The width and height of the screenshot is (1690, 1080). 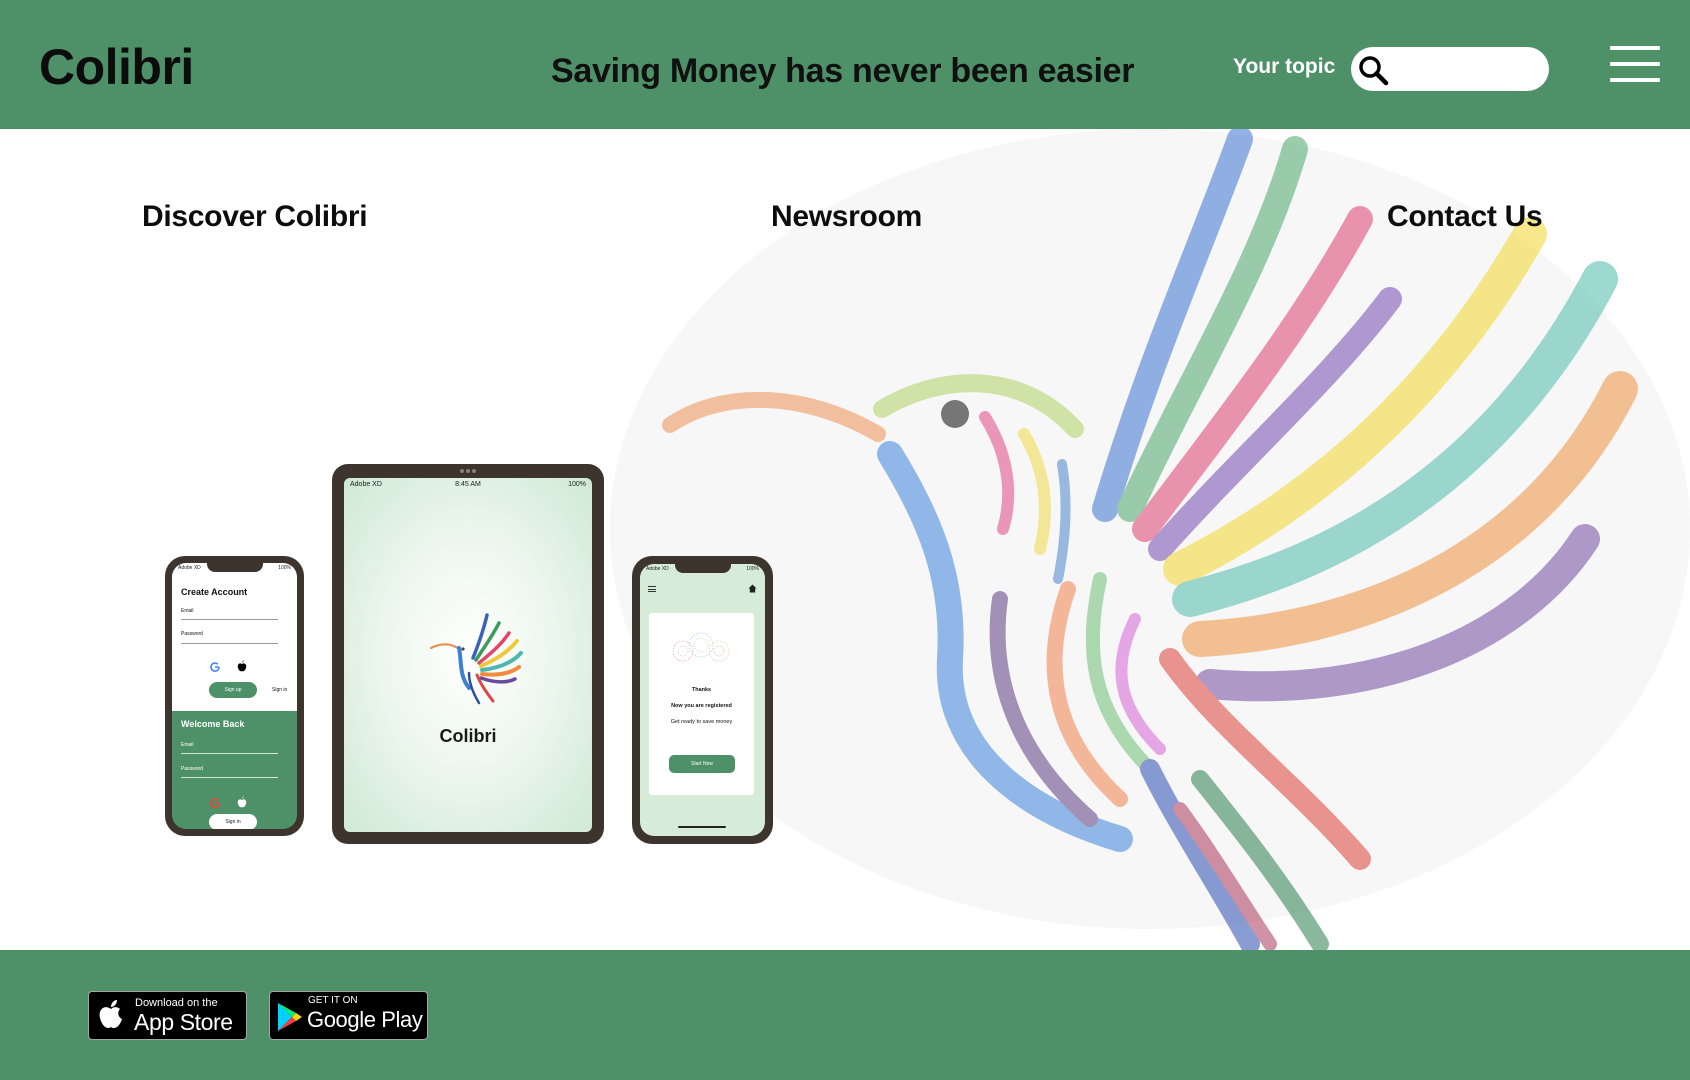 I want to click on signup-button: Sign up, so click(x=233, y=690).